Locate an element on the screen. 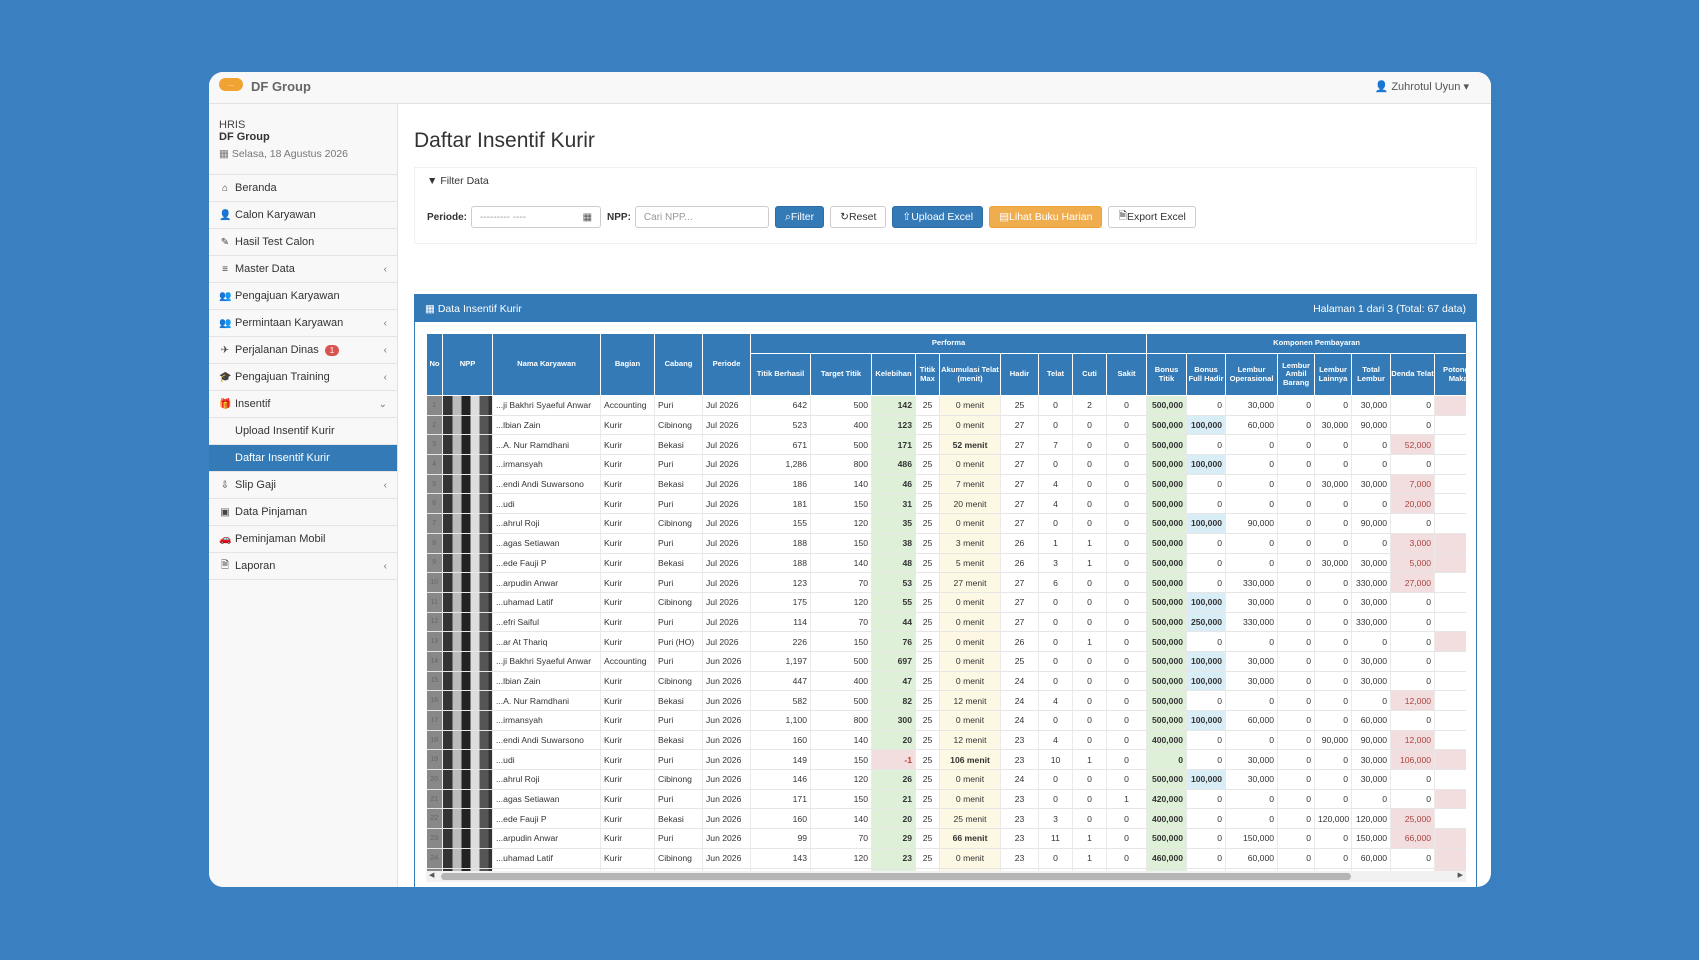 The width and height of the screenshot is (1699, 960). col-header: Titik Berhasil is located at coordinates (780, 374).